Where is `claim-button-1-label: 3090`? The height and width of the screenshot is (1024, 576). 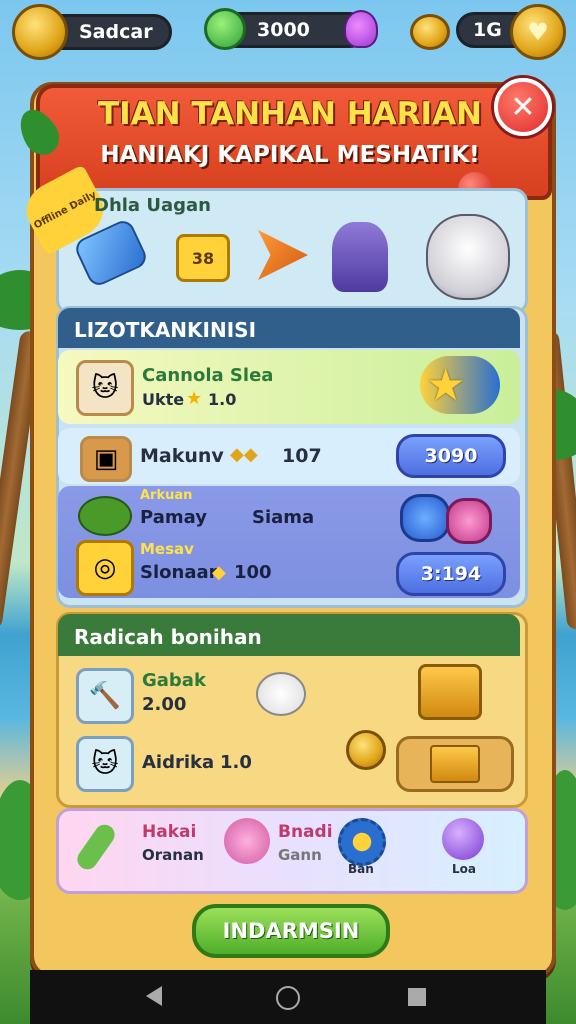
claim-button-1-label: 3090 is located at coordinates (451, 456).